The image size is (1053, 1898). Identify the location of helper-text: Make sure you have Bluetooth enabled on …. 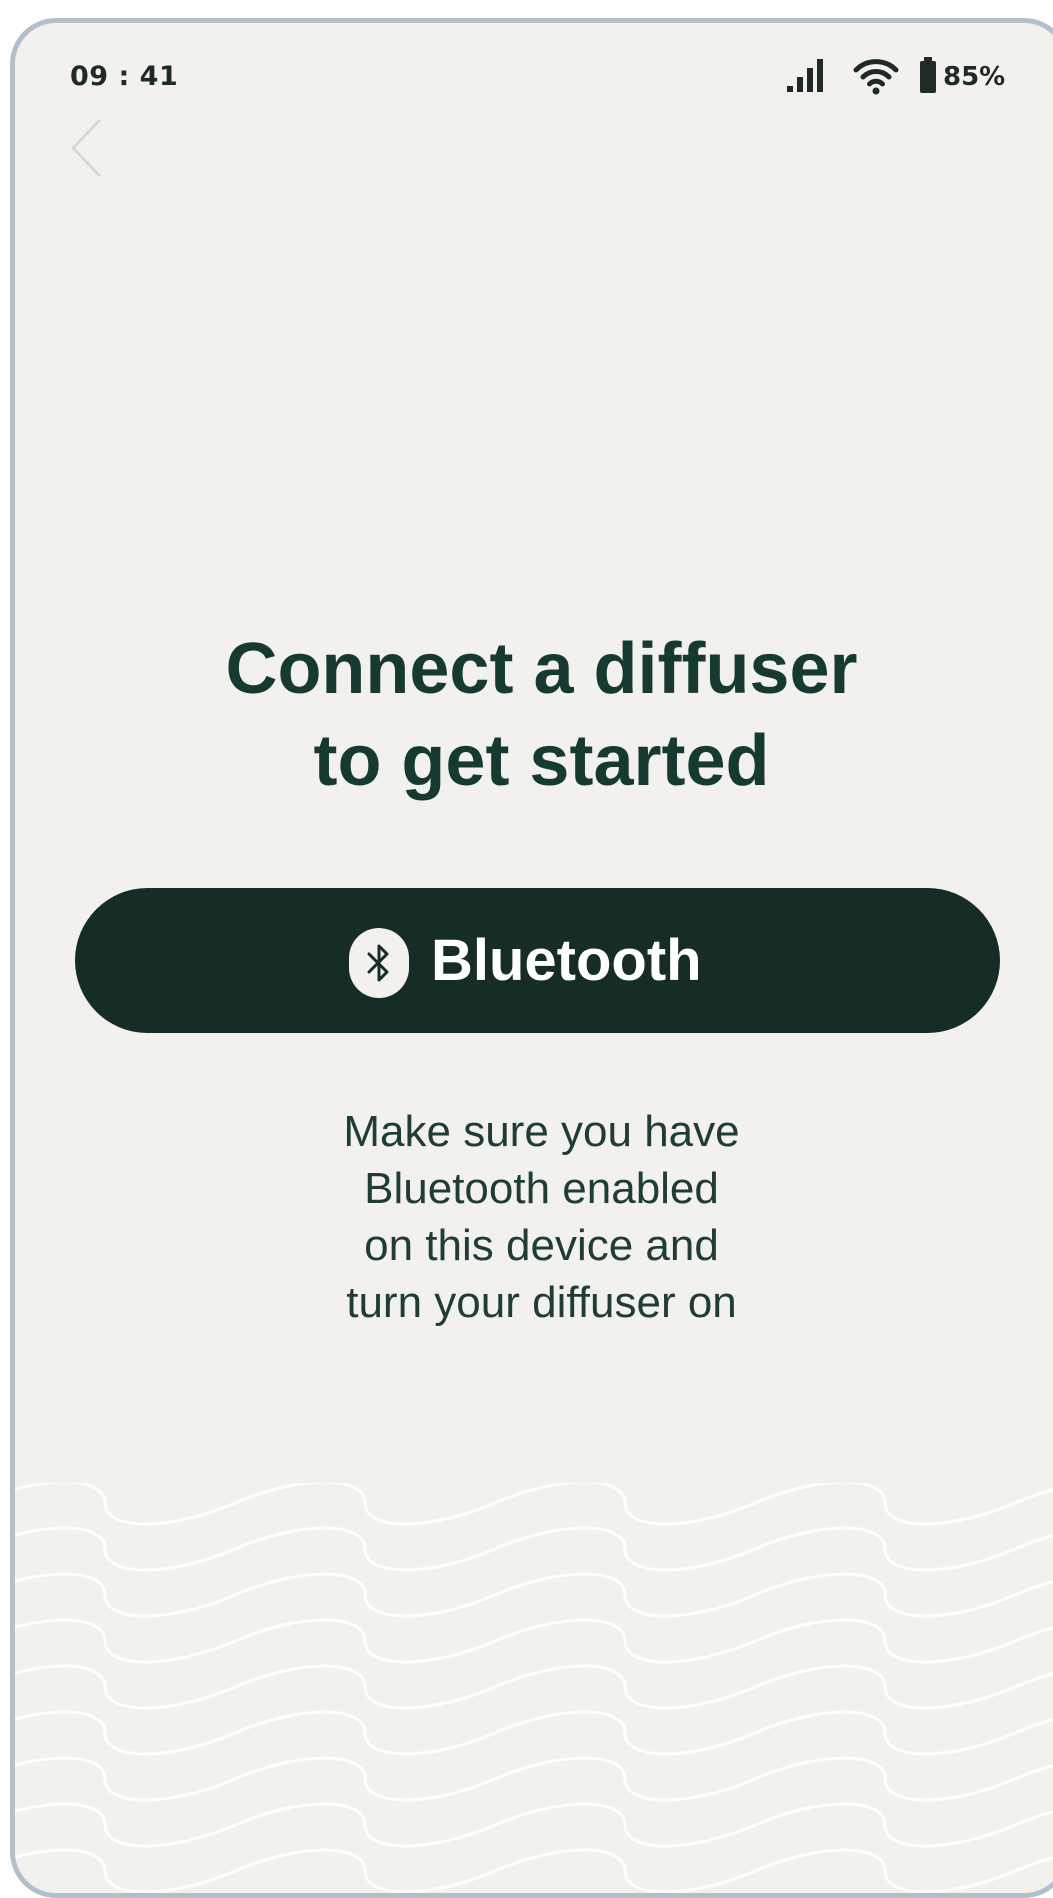
(534, 1217).